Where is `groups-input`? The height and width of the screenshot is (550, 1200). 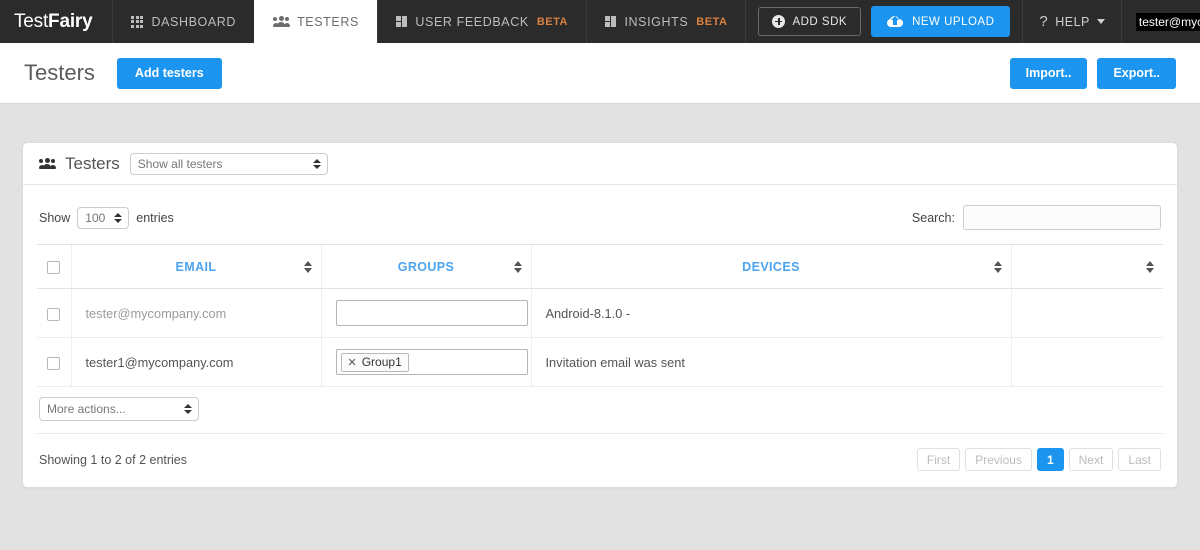 groups-input is located at coordinates (431, 313).